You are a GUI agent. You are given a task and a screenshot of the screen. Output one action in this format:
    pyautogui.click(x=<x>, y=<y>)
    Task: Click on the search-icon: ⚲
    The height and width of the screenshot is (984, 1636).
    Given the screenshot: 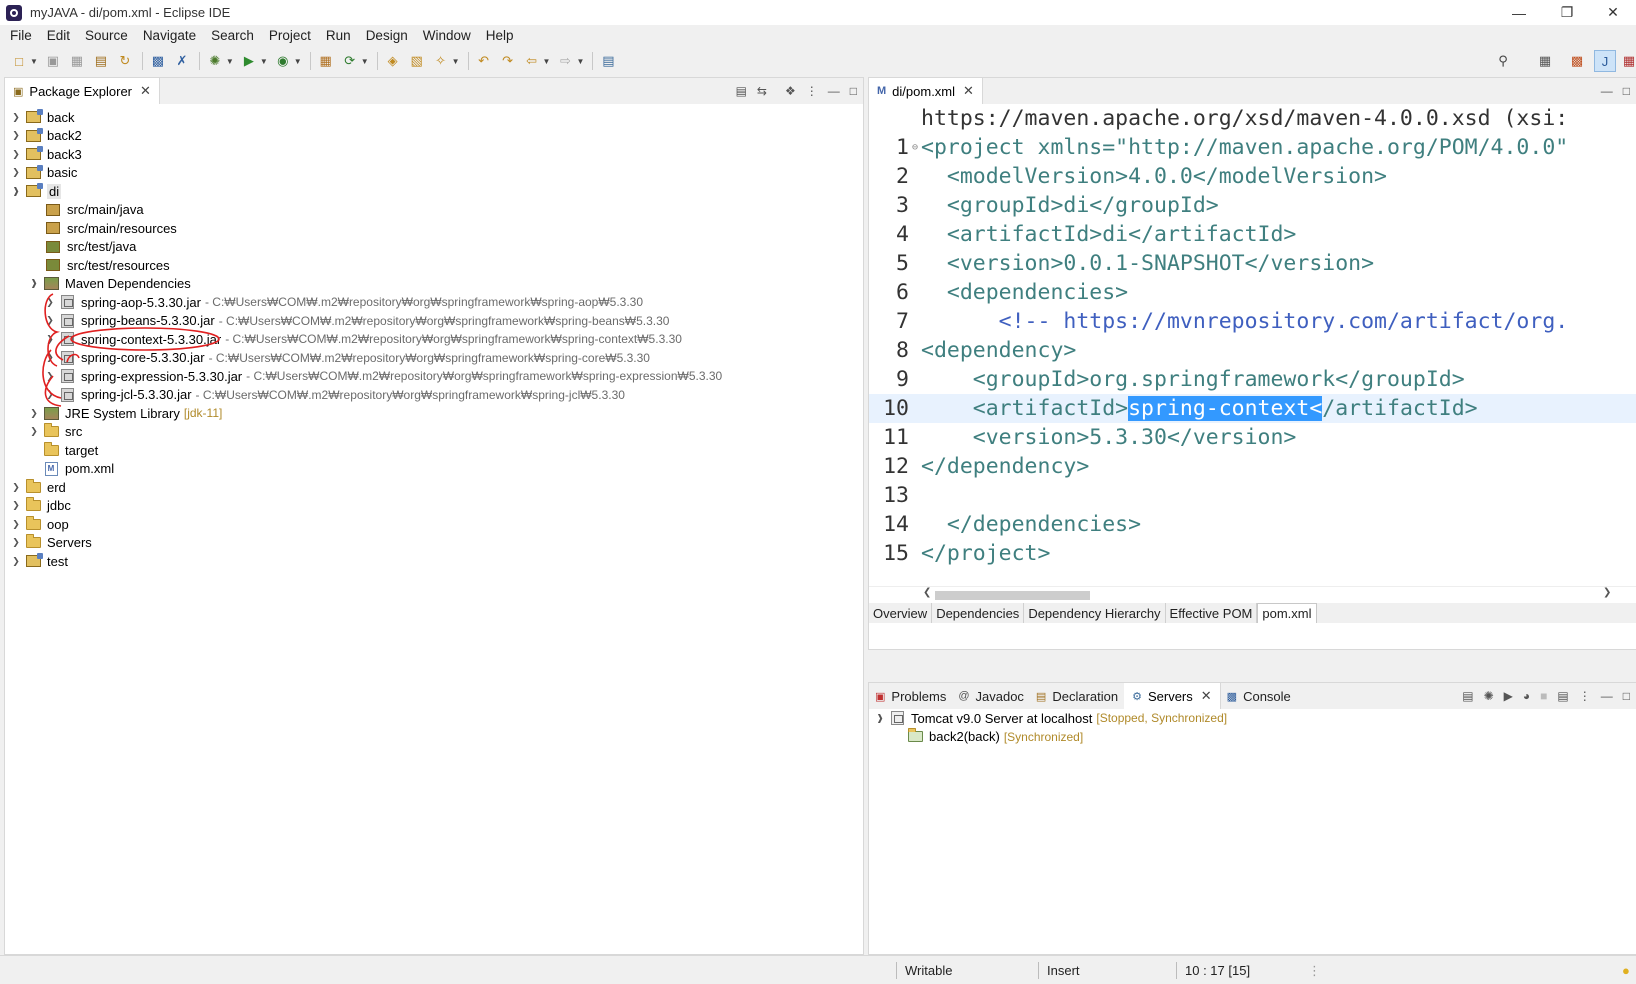 What is the action you would take?
    pyautogui.click(x=1503, y=61)
    